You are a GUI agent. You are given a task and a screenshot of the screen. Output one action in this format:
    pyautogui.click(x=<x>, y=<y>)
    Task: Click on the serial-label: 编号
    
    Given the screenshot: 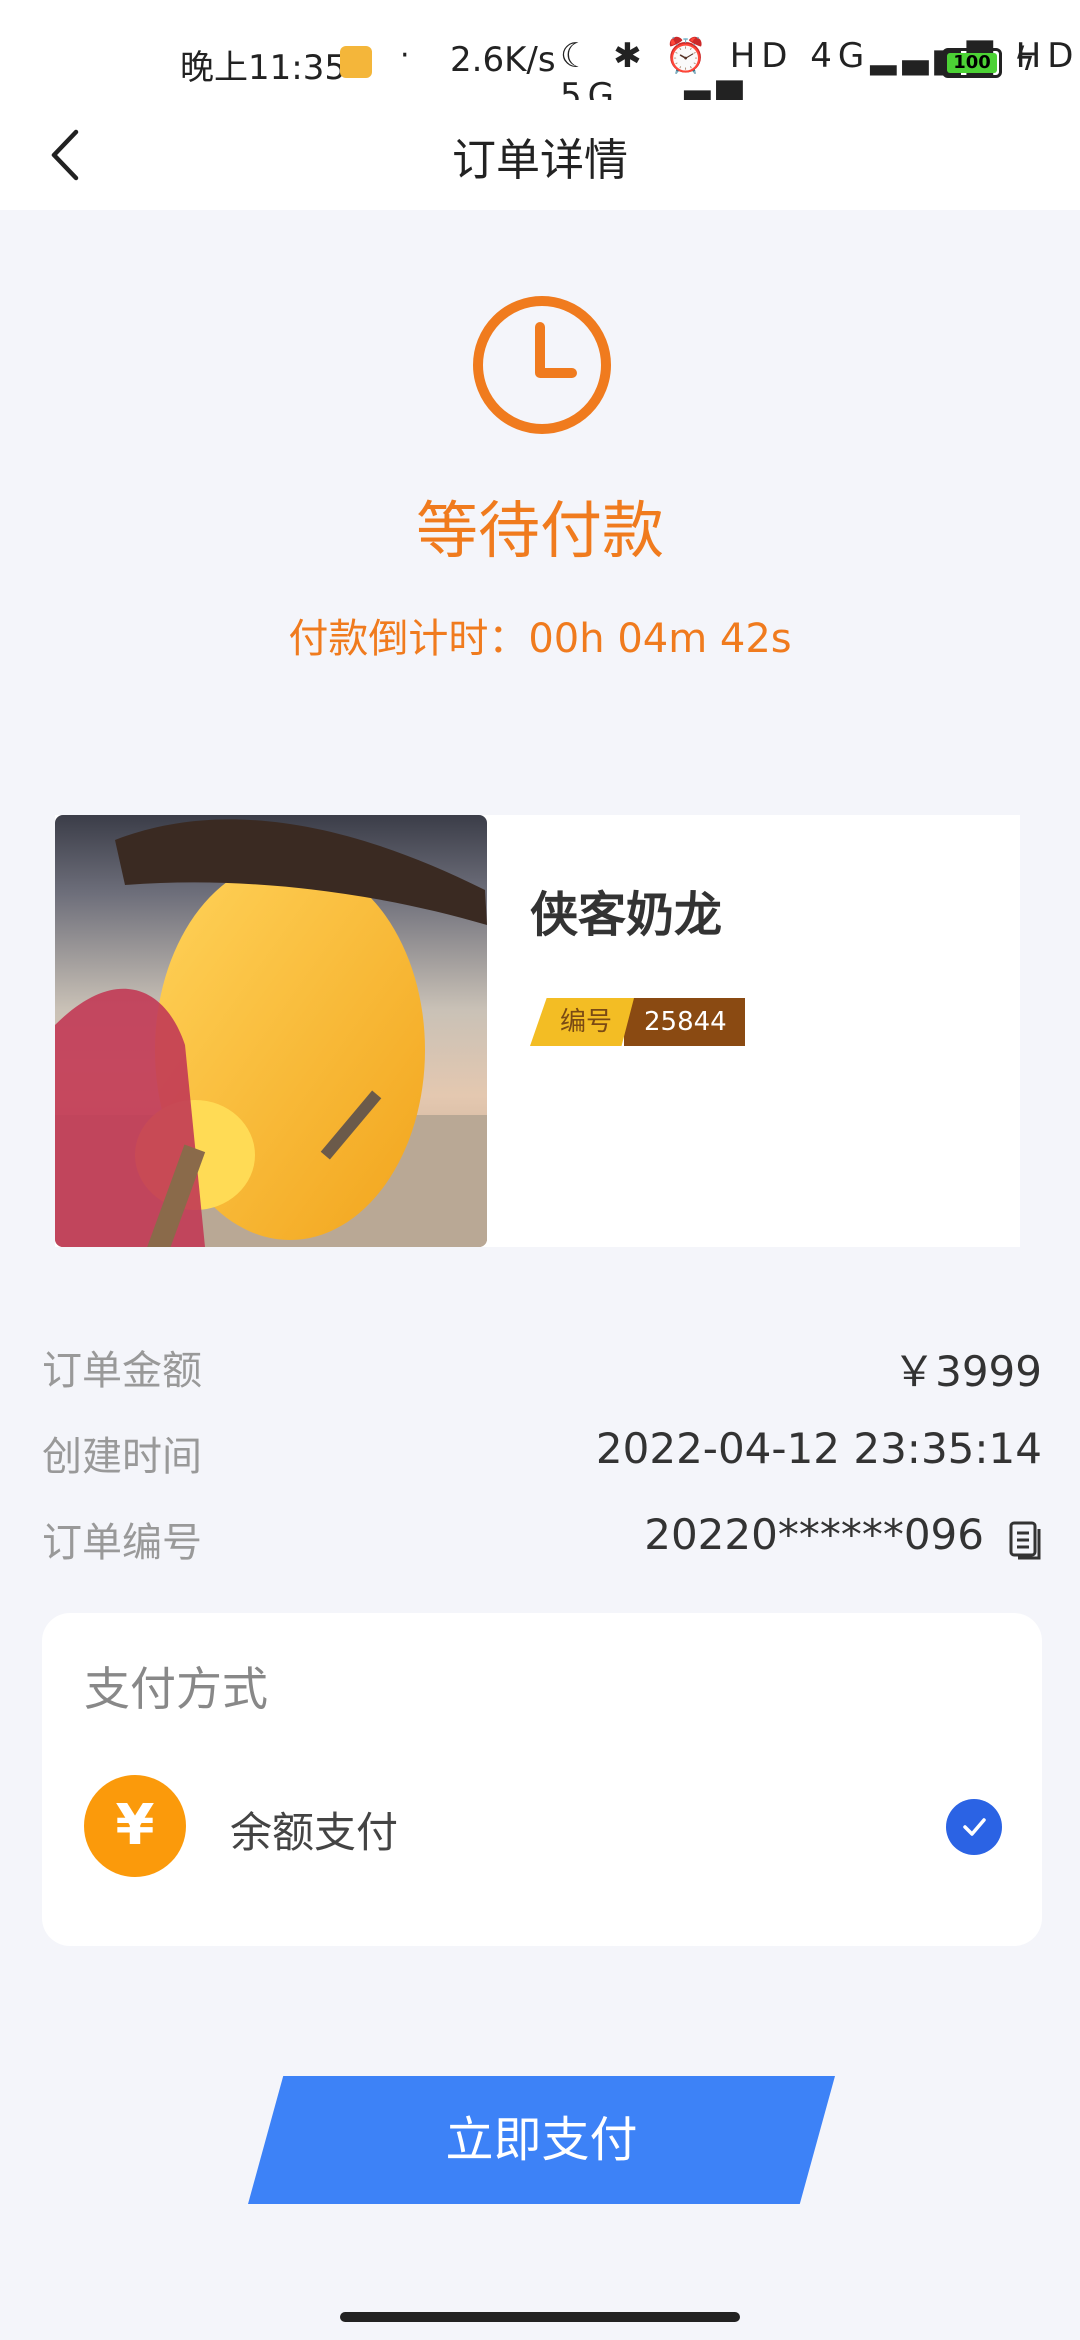 What is the action you would take?
    pyautogui.click(x=582, y=1022)
    